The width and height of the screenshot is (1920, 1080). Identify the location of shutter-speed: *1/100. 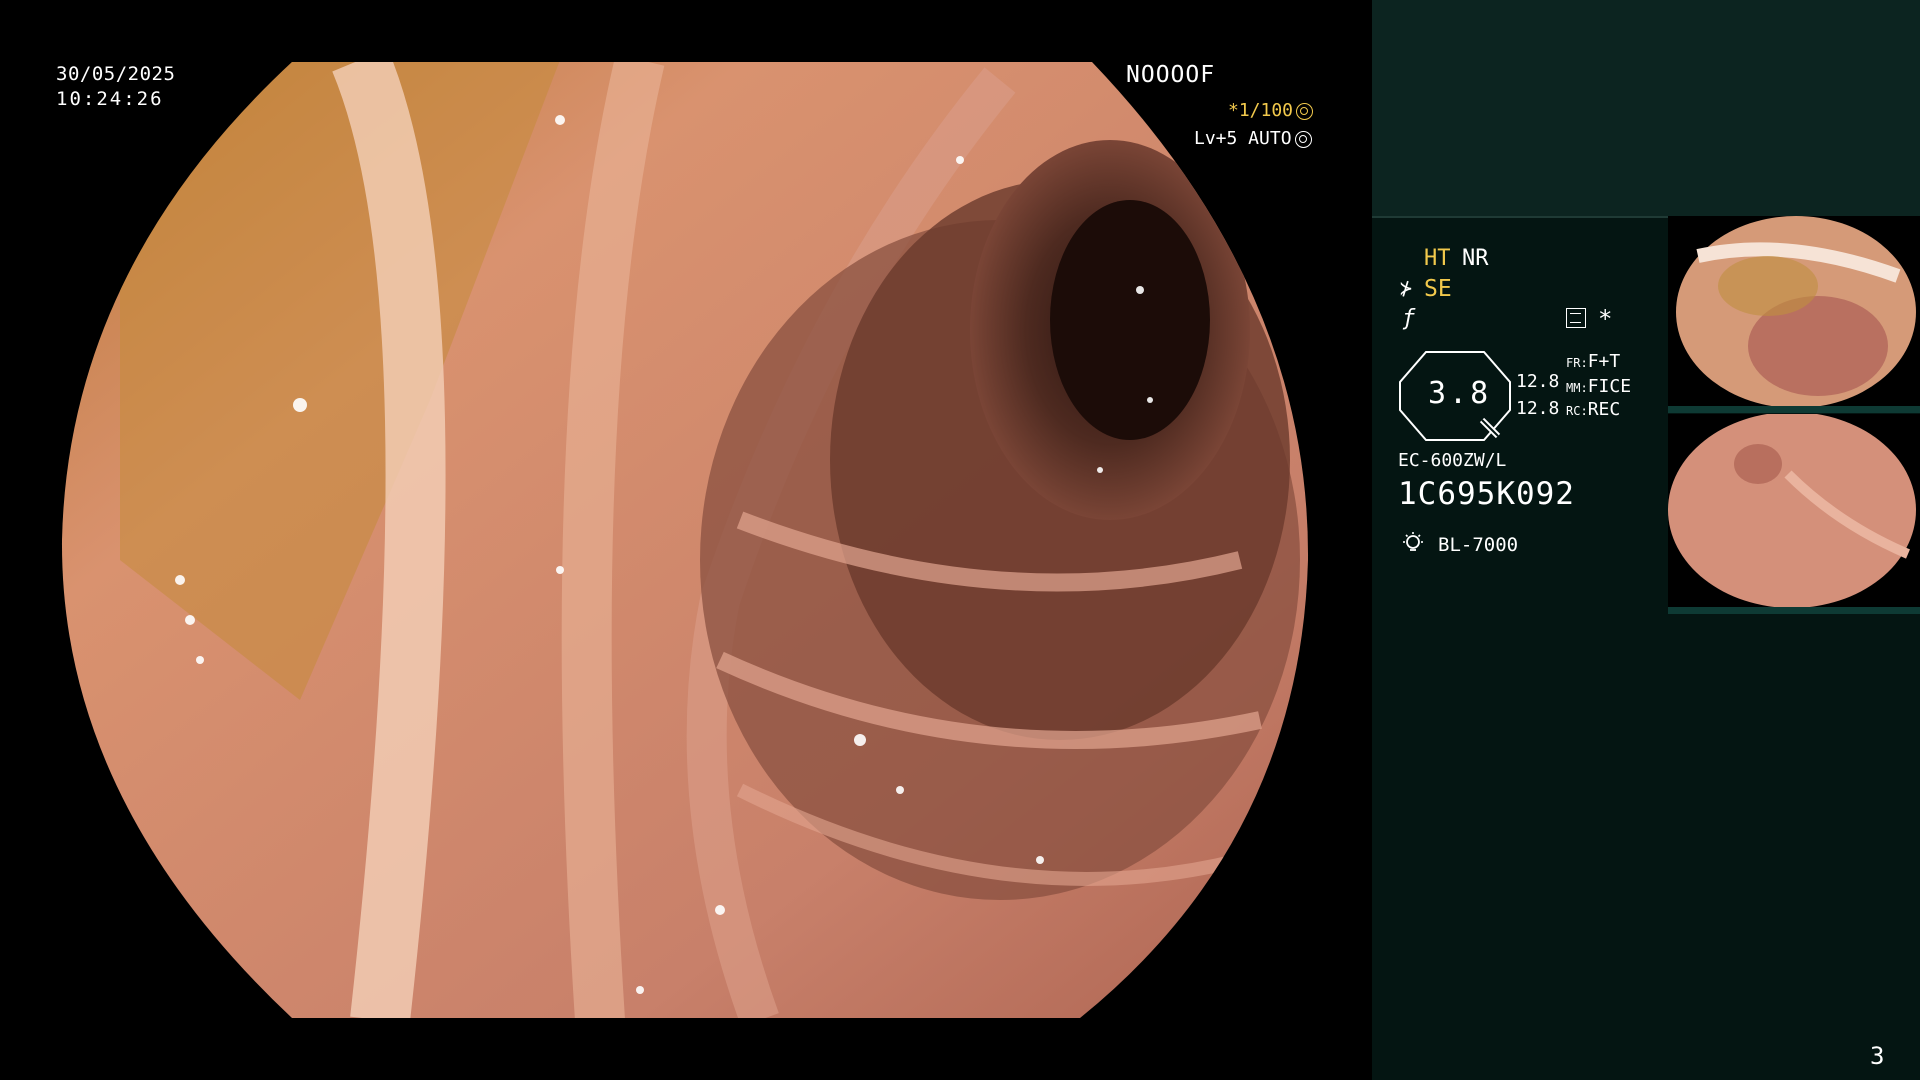
(1271, 110).